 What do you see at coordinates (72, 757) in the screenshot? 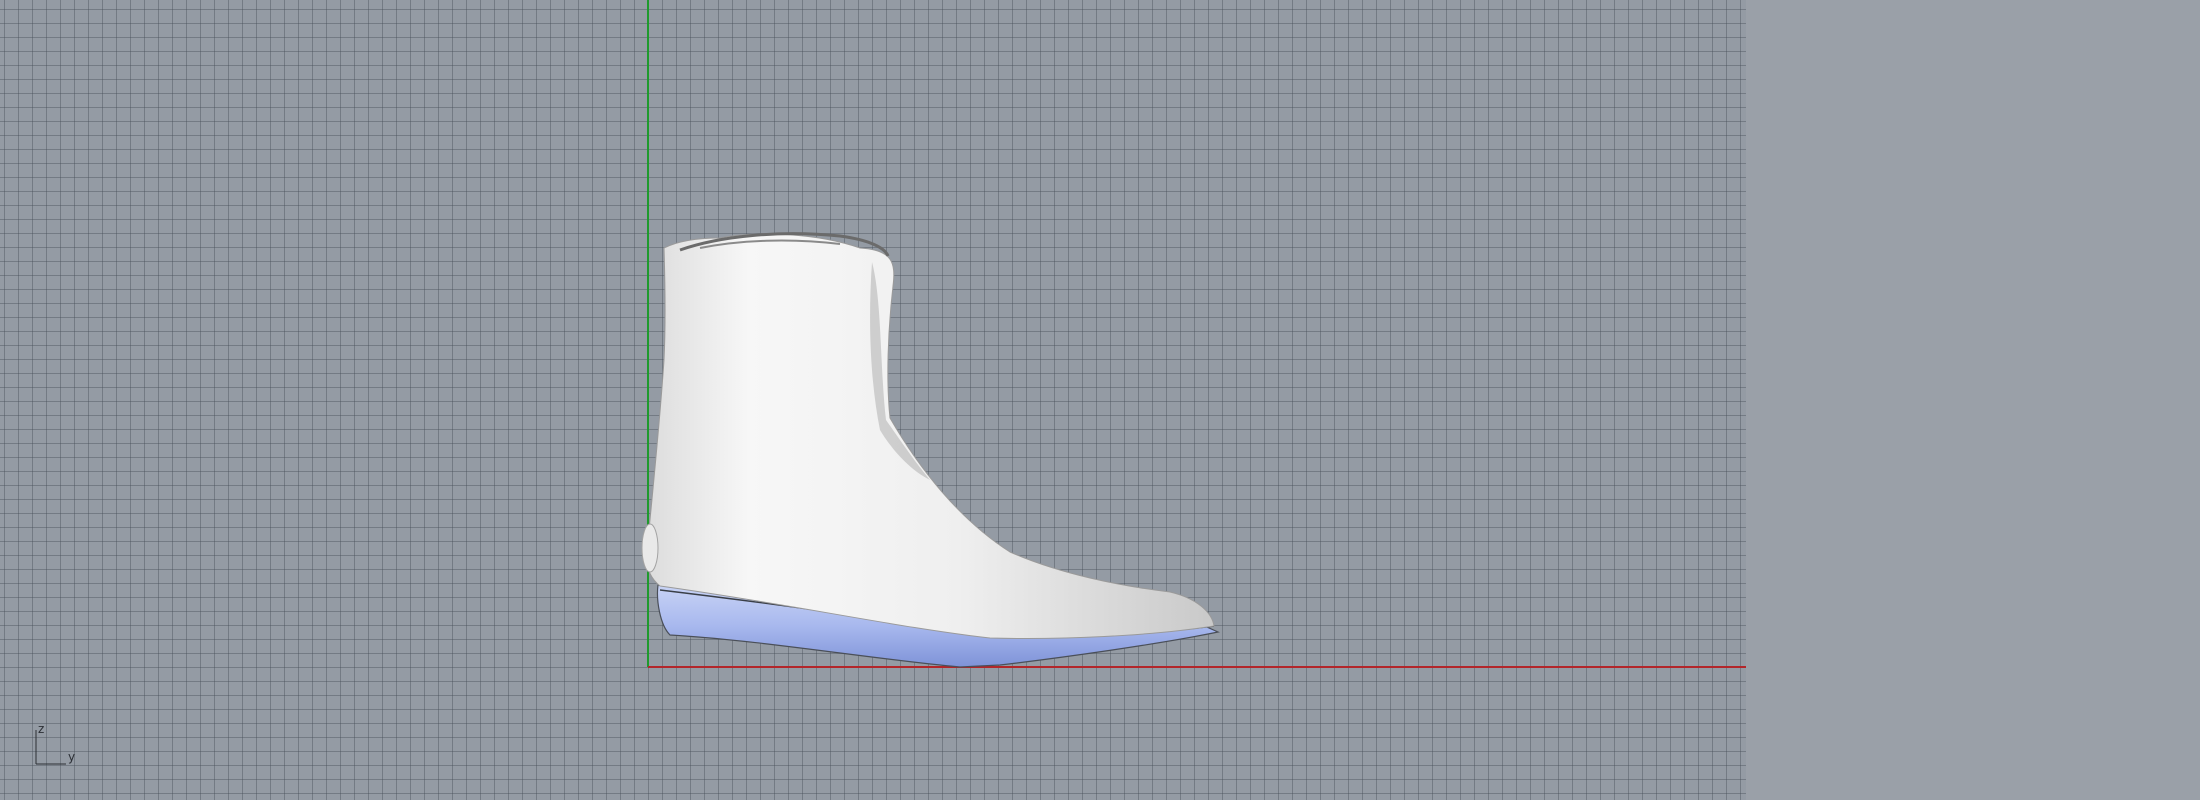
I see `axis-gizmo-y-label: y` at bounding box center [72, 757].